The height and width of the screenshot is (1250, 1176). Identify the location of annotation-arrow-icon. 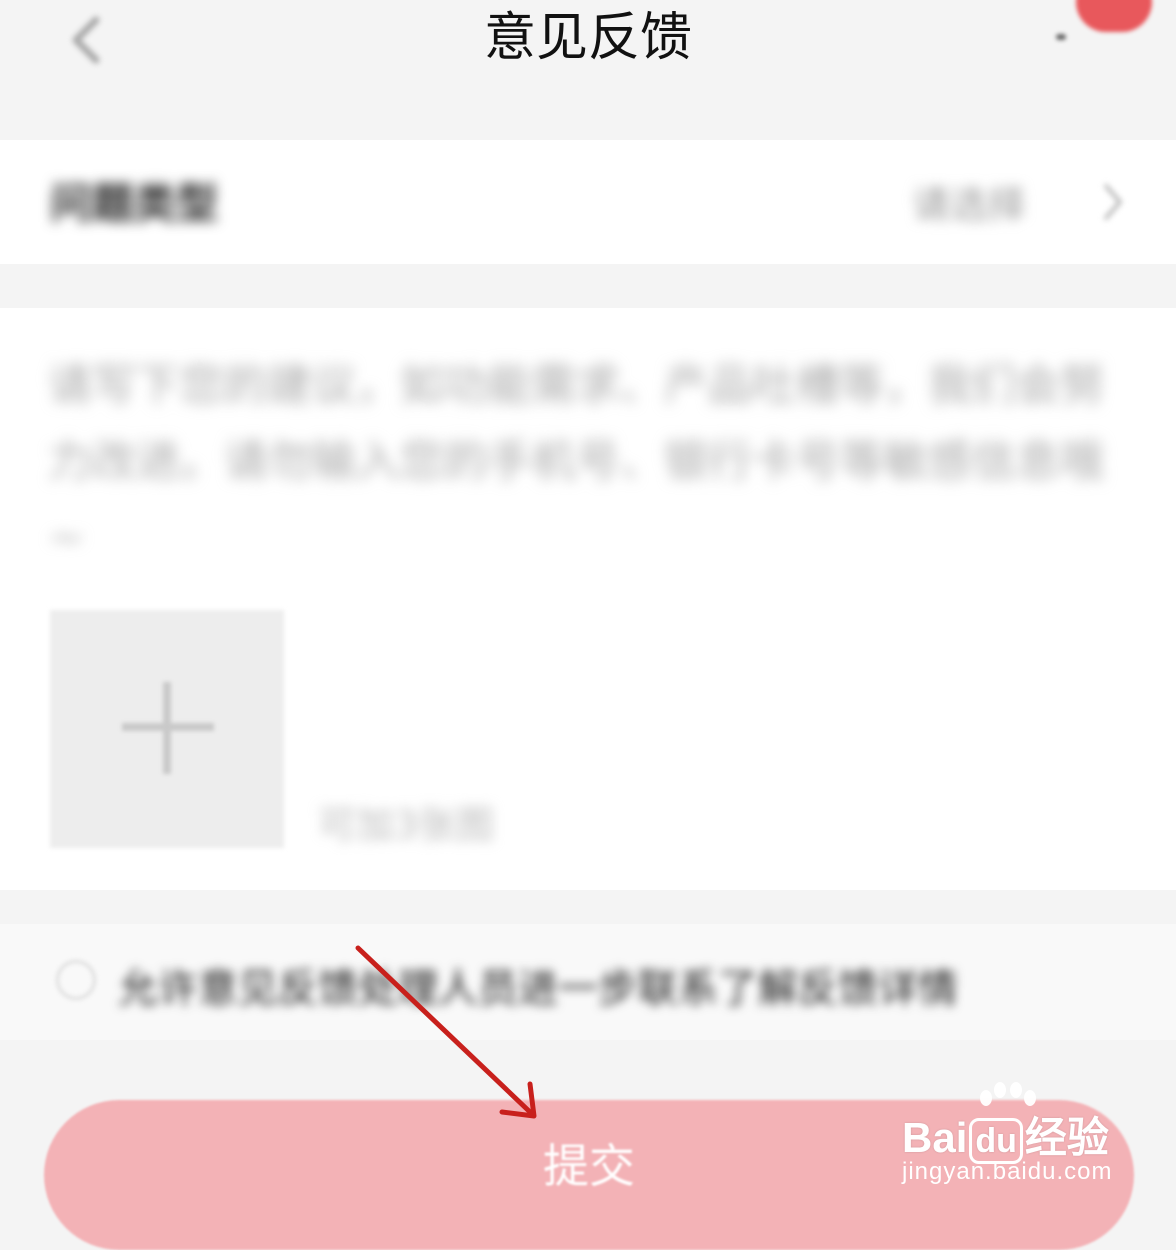
(446, 1032).